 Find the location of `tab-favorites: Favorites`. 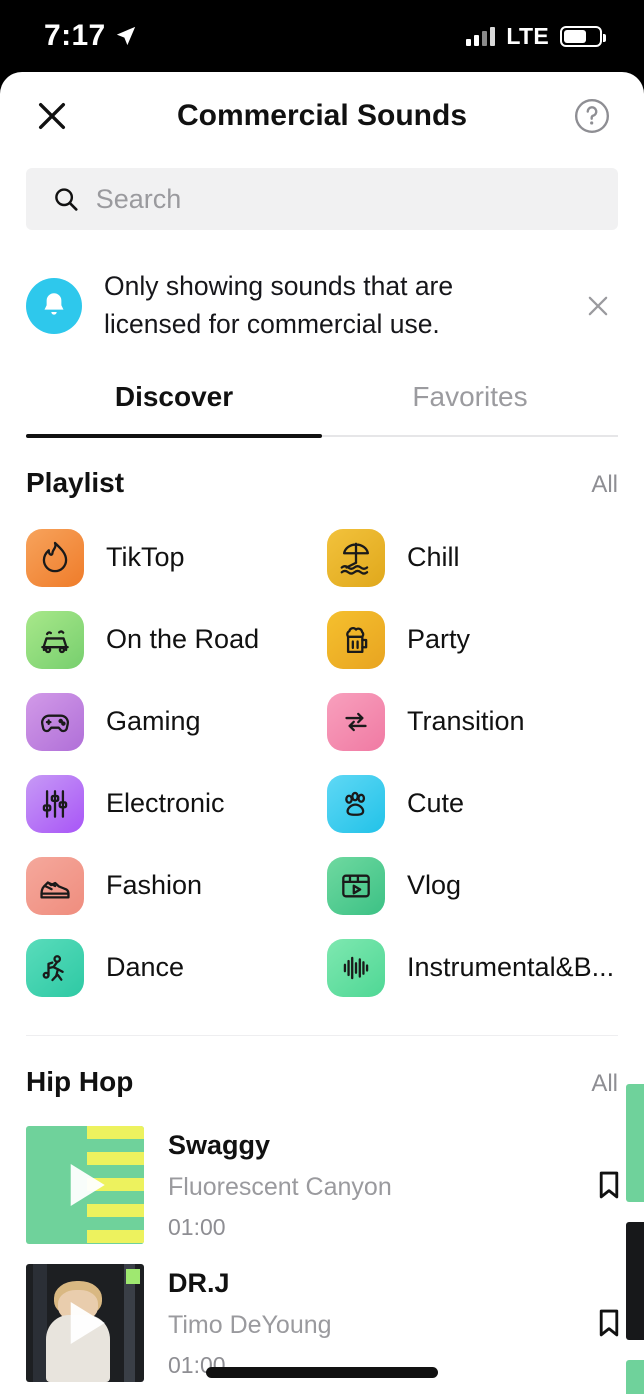

tab-favorites: Favorites is located at coordinates (470, 408).